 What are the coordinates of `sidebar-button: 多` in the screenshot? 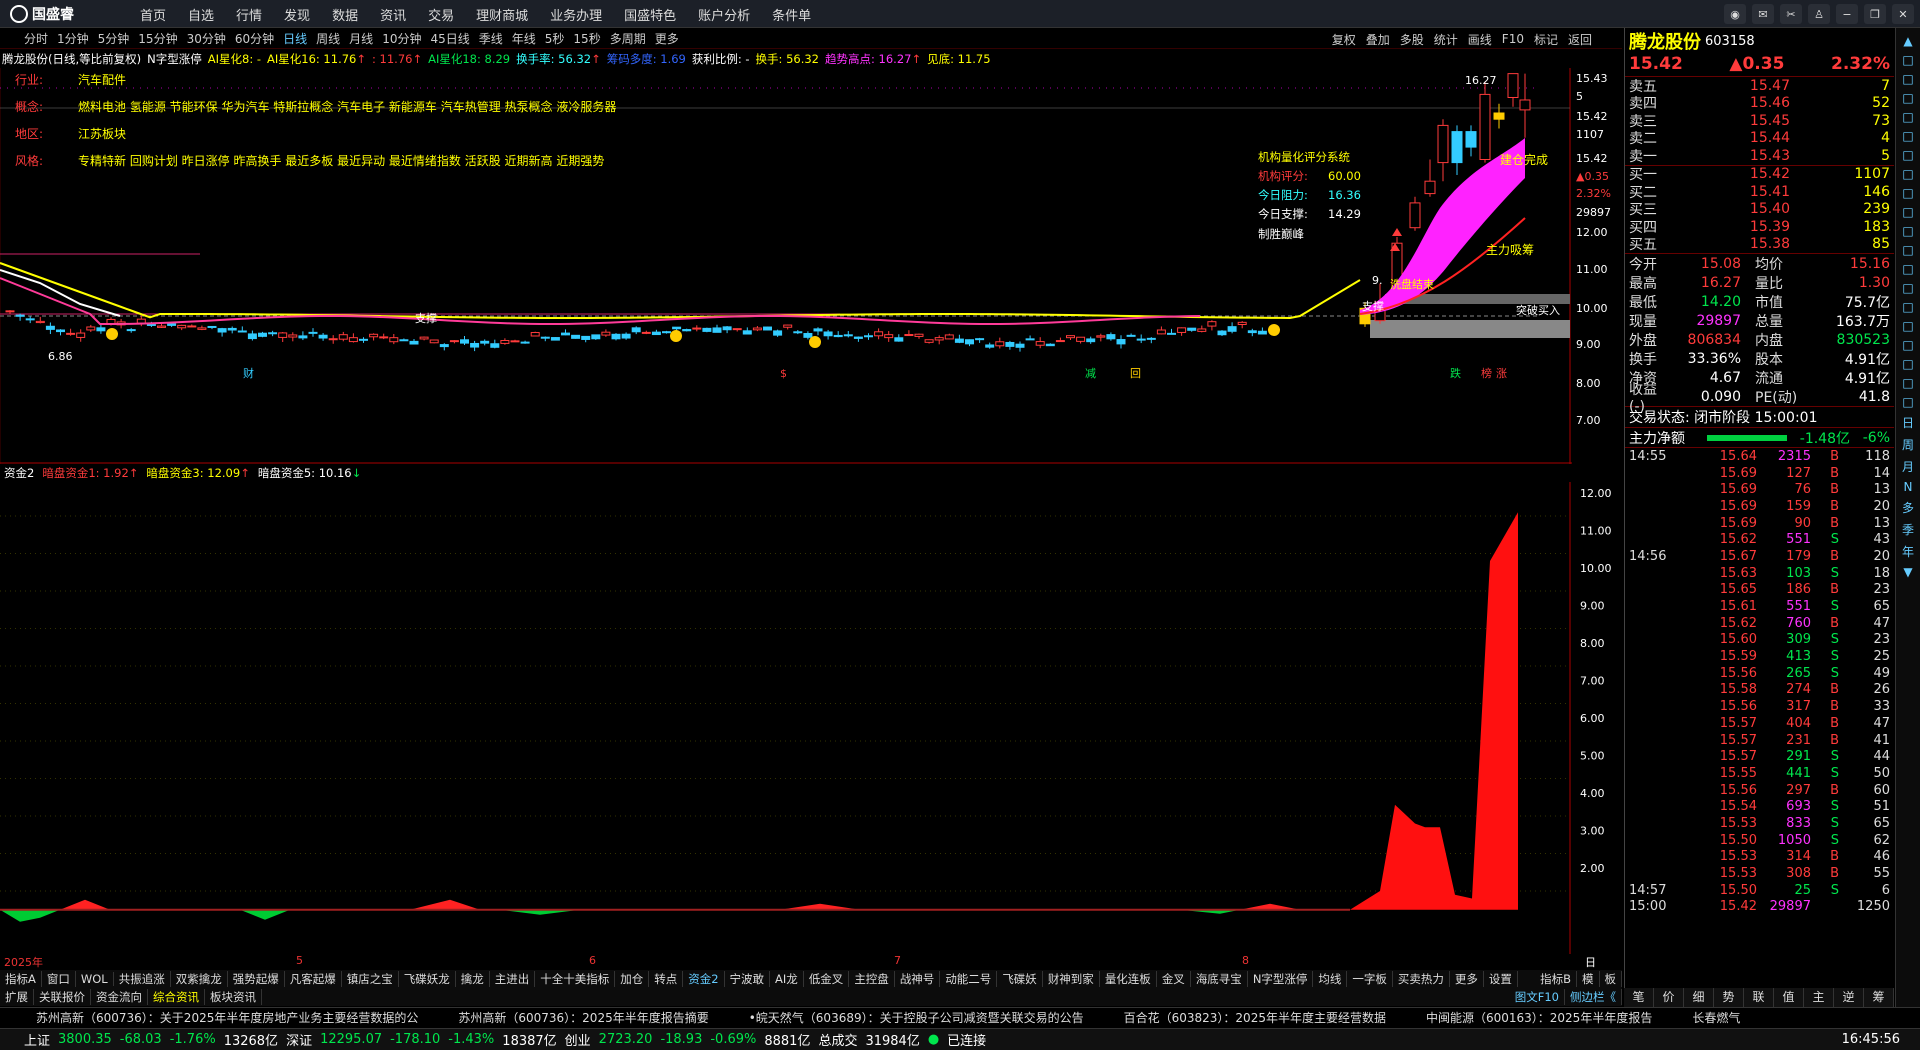 It's located at (1908, 507).